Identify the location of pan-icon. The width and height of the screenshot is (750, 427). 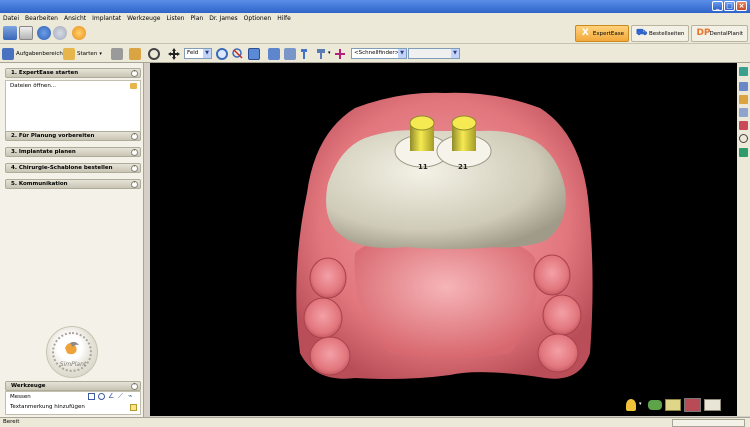
(174, 54).